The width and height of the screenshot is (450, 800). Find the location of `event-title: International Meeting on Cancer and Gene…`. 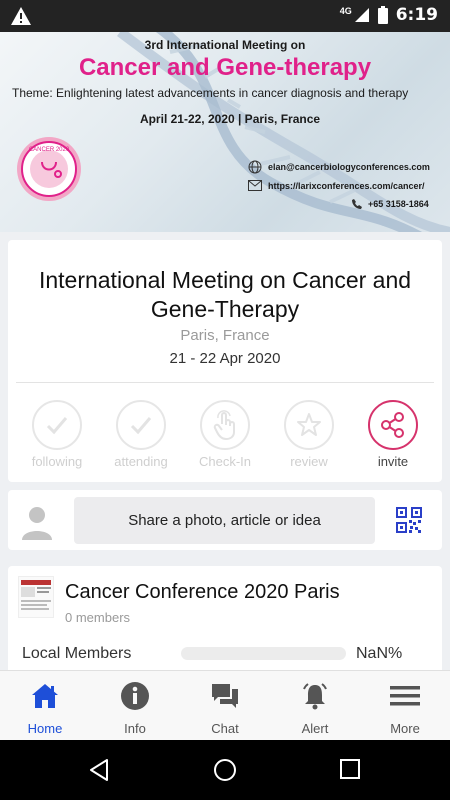

event-title: International Meeting on Cancer and Gene… is located at coordinates (225, 294).